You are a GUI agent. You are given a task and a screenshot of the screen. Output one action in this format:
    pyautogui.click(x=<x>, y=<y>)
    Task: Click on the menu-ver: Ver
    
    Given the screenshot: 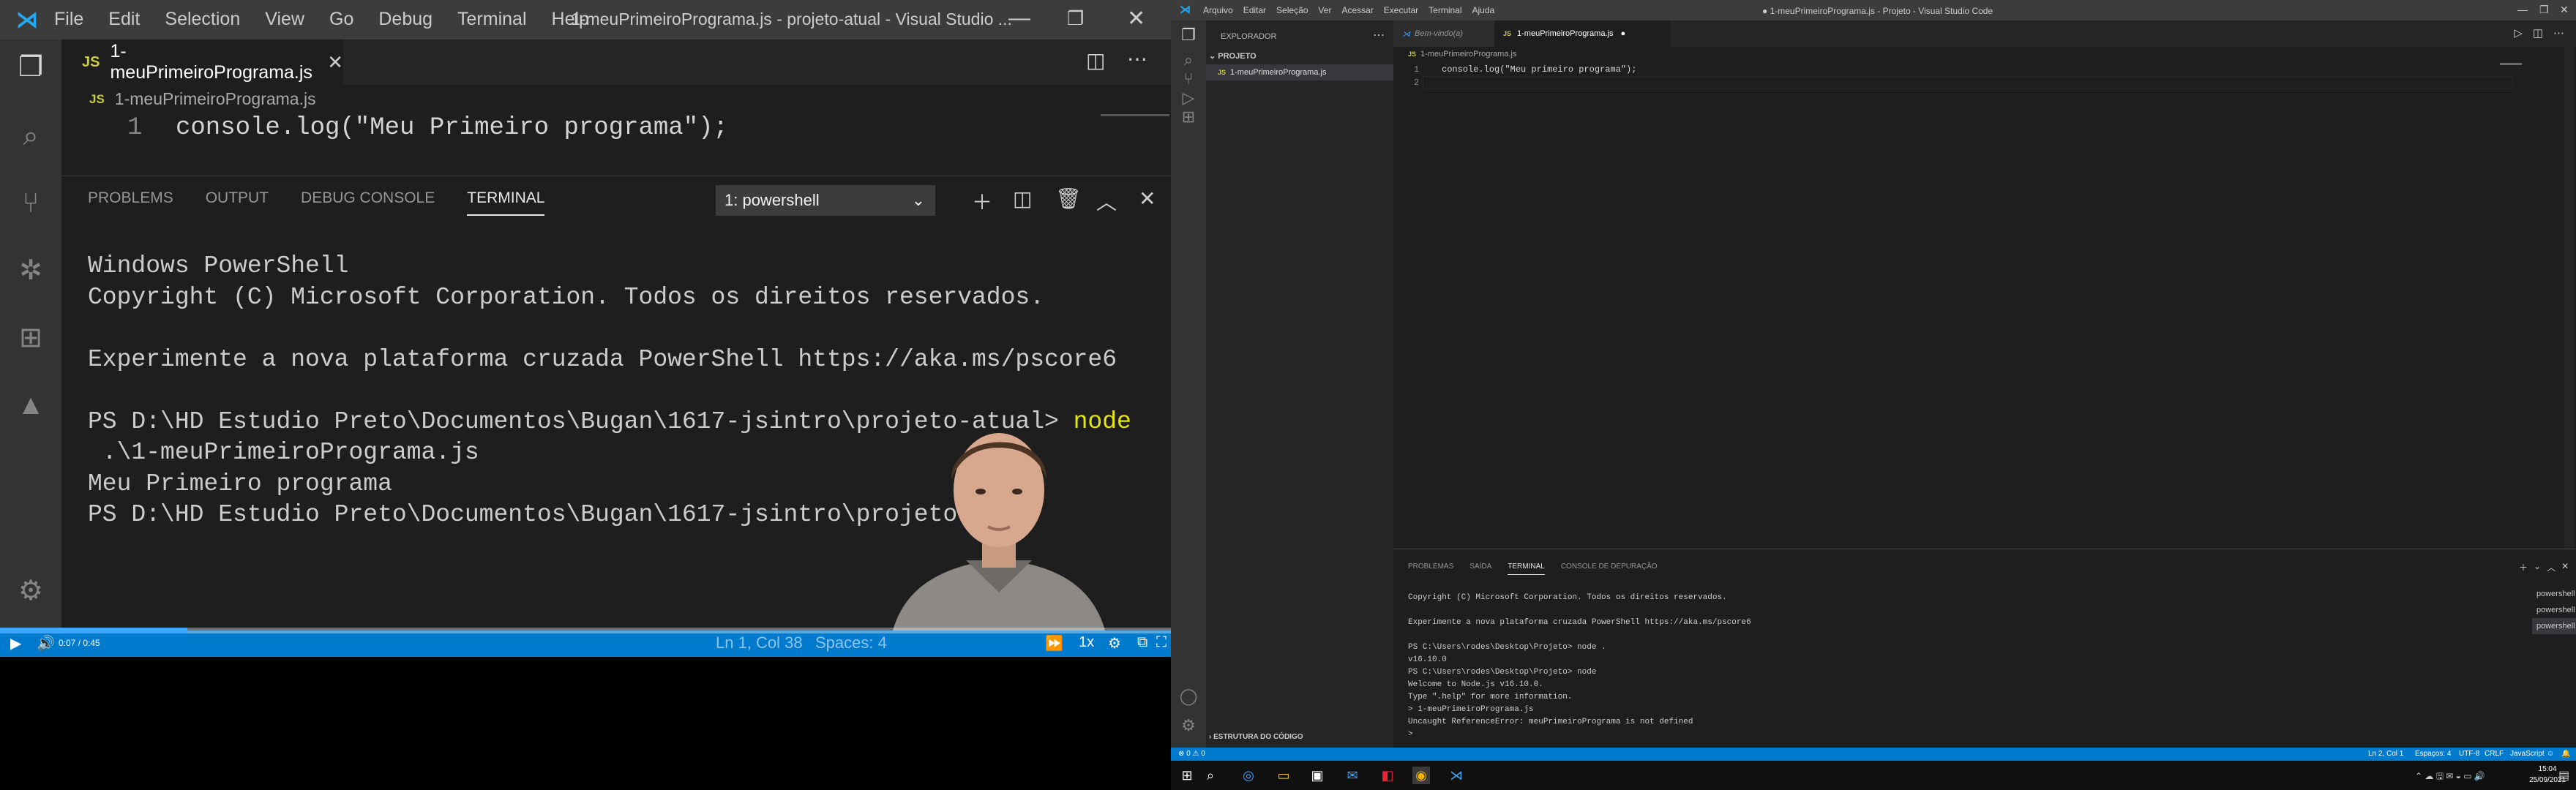 What is the action you would take?
    pyautogui.click(x=1324, y=10)
    